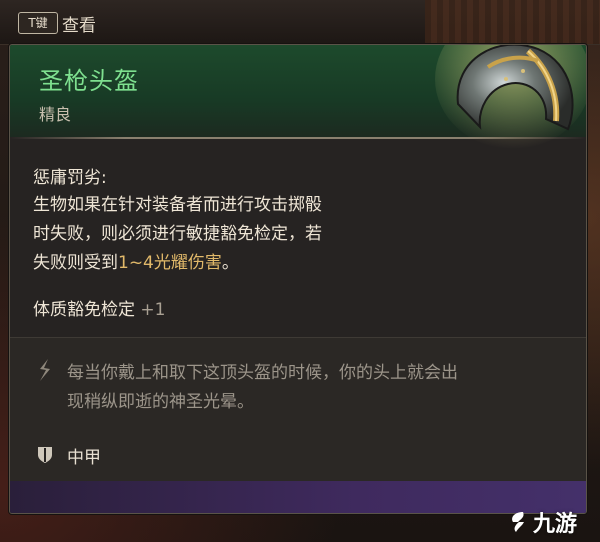  I want to click on flavor-text: 每当你戴上和取下这顶头盔的时候，你的头上就会出 现稍纵即逝的神圣光晕。, so click(319, 388).